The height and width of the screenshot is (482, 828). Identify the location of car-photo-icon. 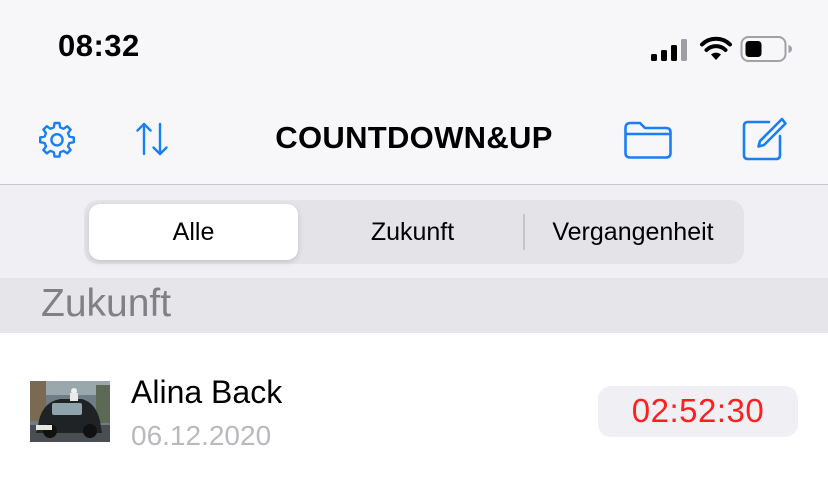
(70, 411).